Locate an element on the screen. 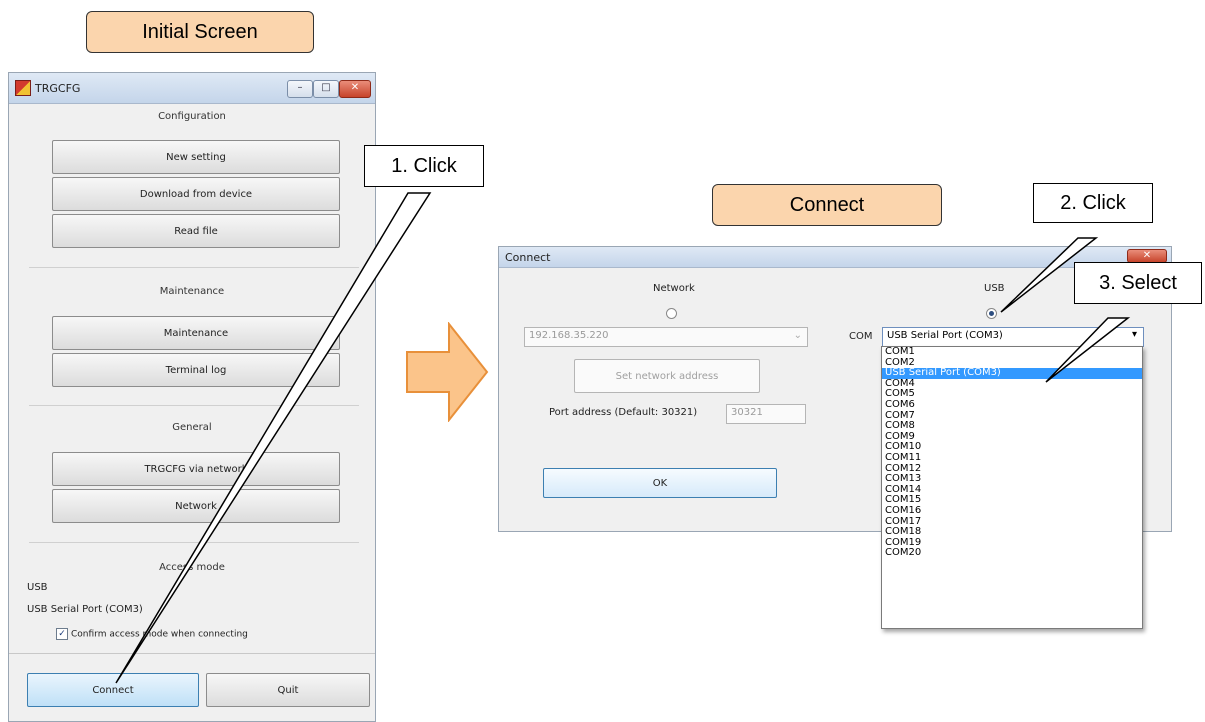 This screenshot has height=722, width=1205. step1-callout: 1. Click is located at coordinates (424, 166).